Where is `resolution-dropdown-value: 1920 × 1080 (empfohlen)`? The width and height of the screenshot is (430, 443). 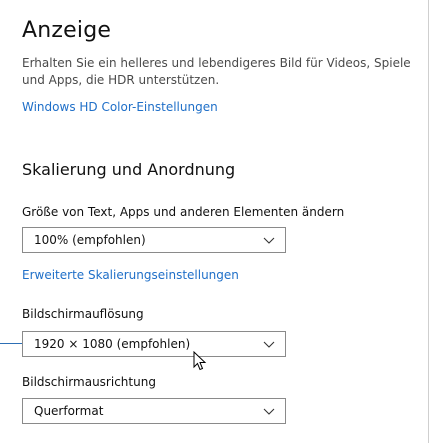 resolution-dropdown-value: 1920 × 1080 (empfohlen) is located at coordinates (112, 344).